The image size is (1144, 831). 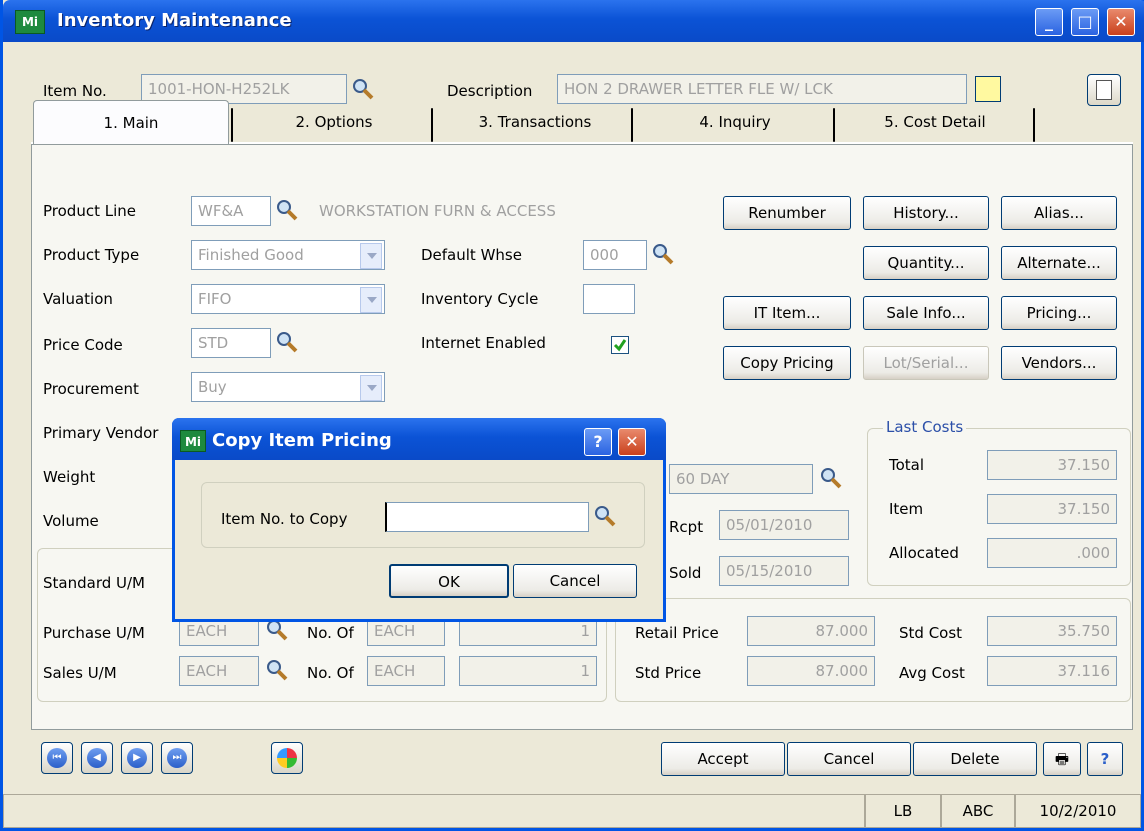 I want to click on sold-label: Sold, so click(x=685, y=573).